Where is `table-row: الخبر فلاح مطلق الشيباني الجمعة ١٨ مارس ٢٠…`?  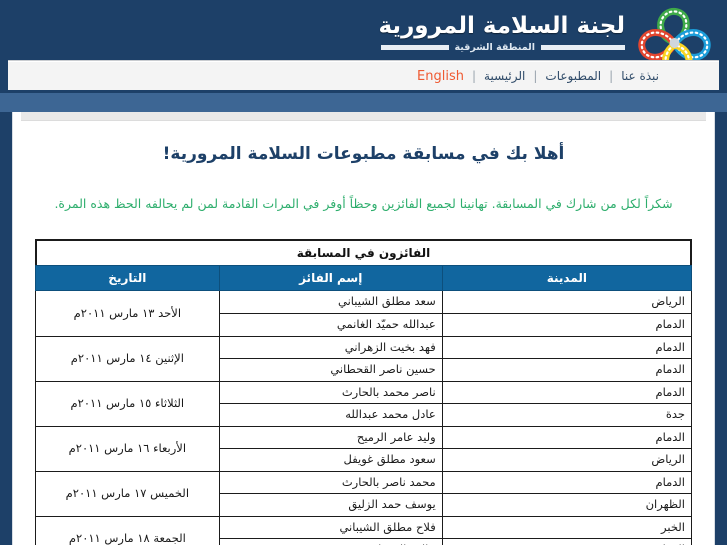 table-row: الخبر فلاح مطلق الشيباني الجمعة ١٨ مارس ٢٠… is located at coordinates (364, 530).